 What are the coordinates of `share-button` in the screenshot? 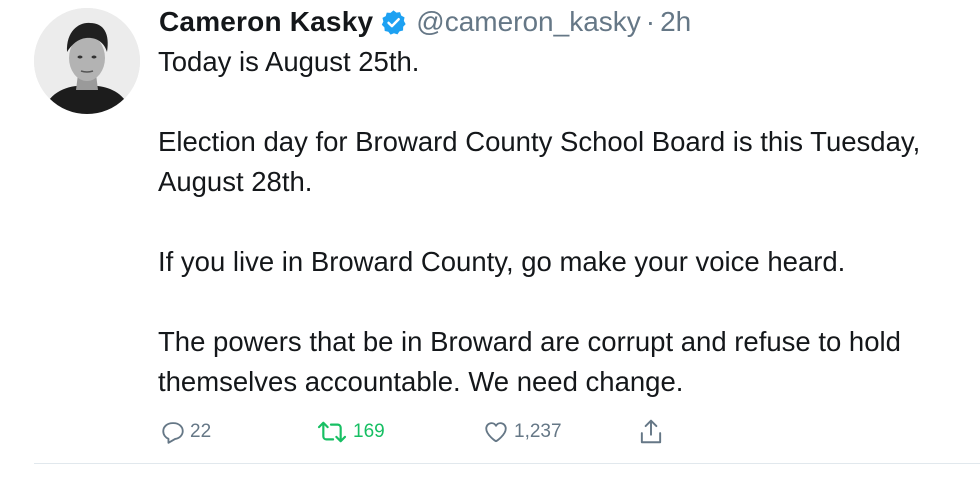 It's located at (651, 432).